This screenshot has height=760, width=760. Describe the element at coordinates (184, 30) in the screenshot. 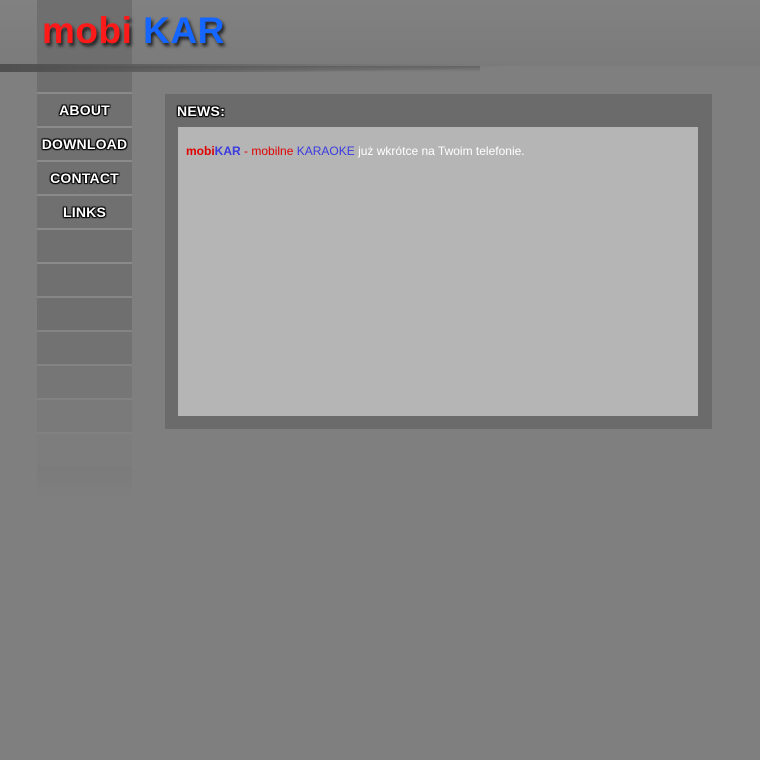

I see `logo-kar: KAR` at that location.